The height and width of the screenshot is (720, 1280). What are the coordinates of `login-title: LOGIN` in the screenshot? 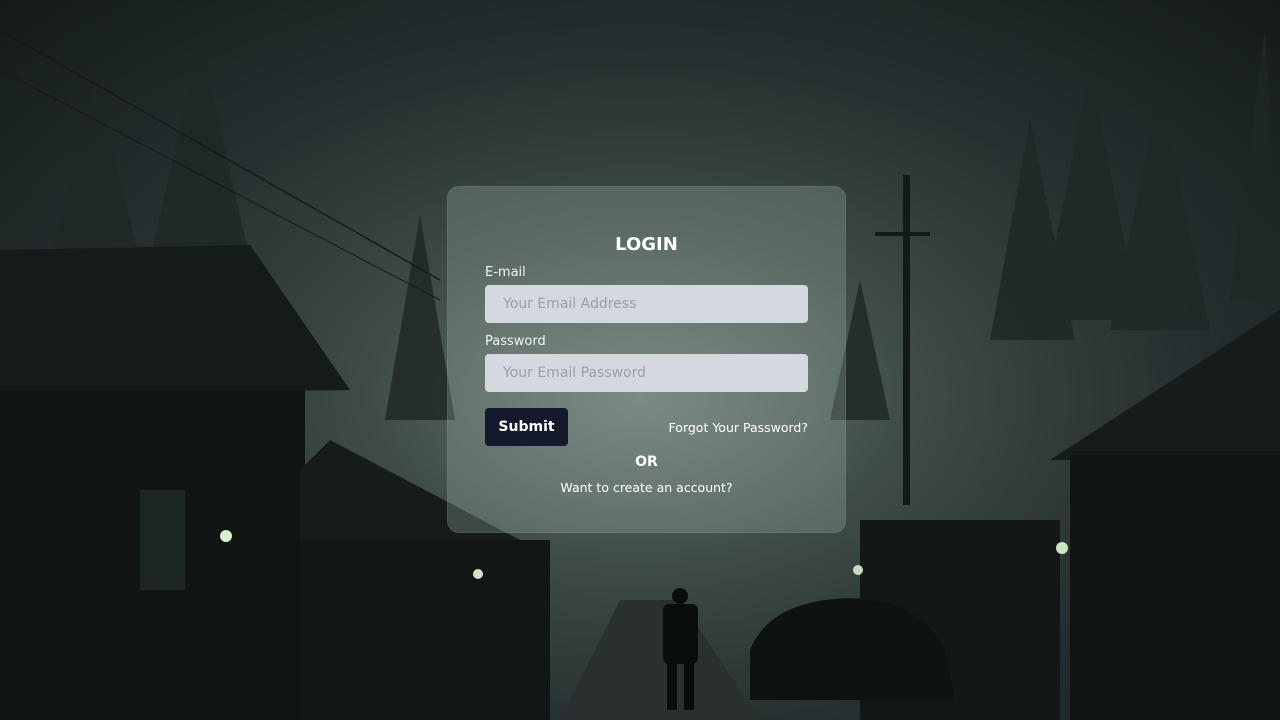 It's located at (646, 244).